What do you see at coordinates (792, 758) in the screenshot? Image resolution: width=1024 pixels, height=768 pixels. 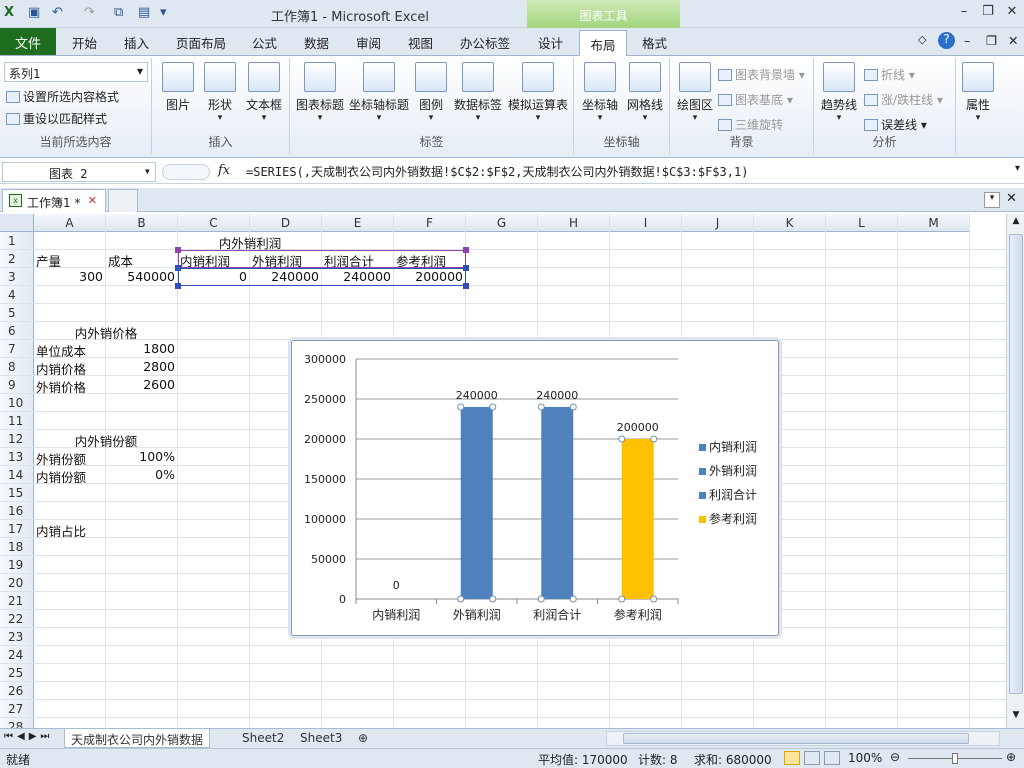 I see `normal-view-icon` at bounding box center [792, 758].